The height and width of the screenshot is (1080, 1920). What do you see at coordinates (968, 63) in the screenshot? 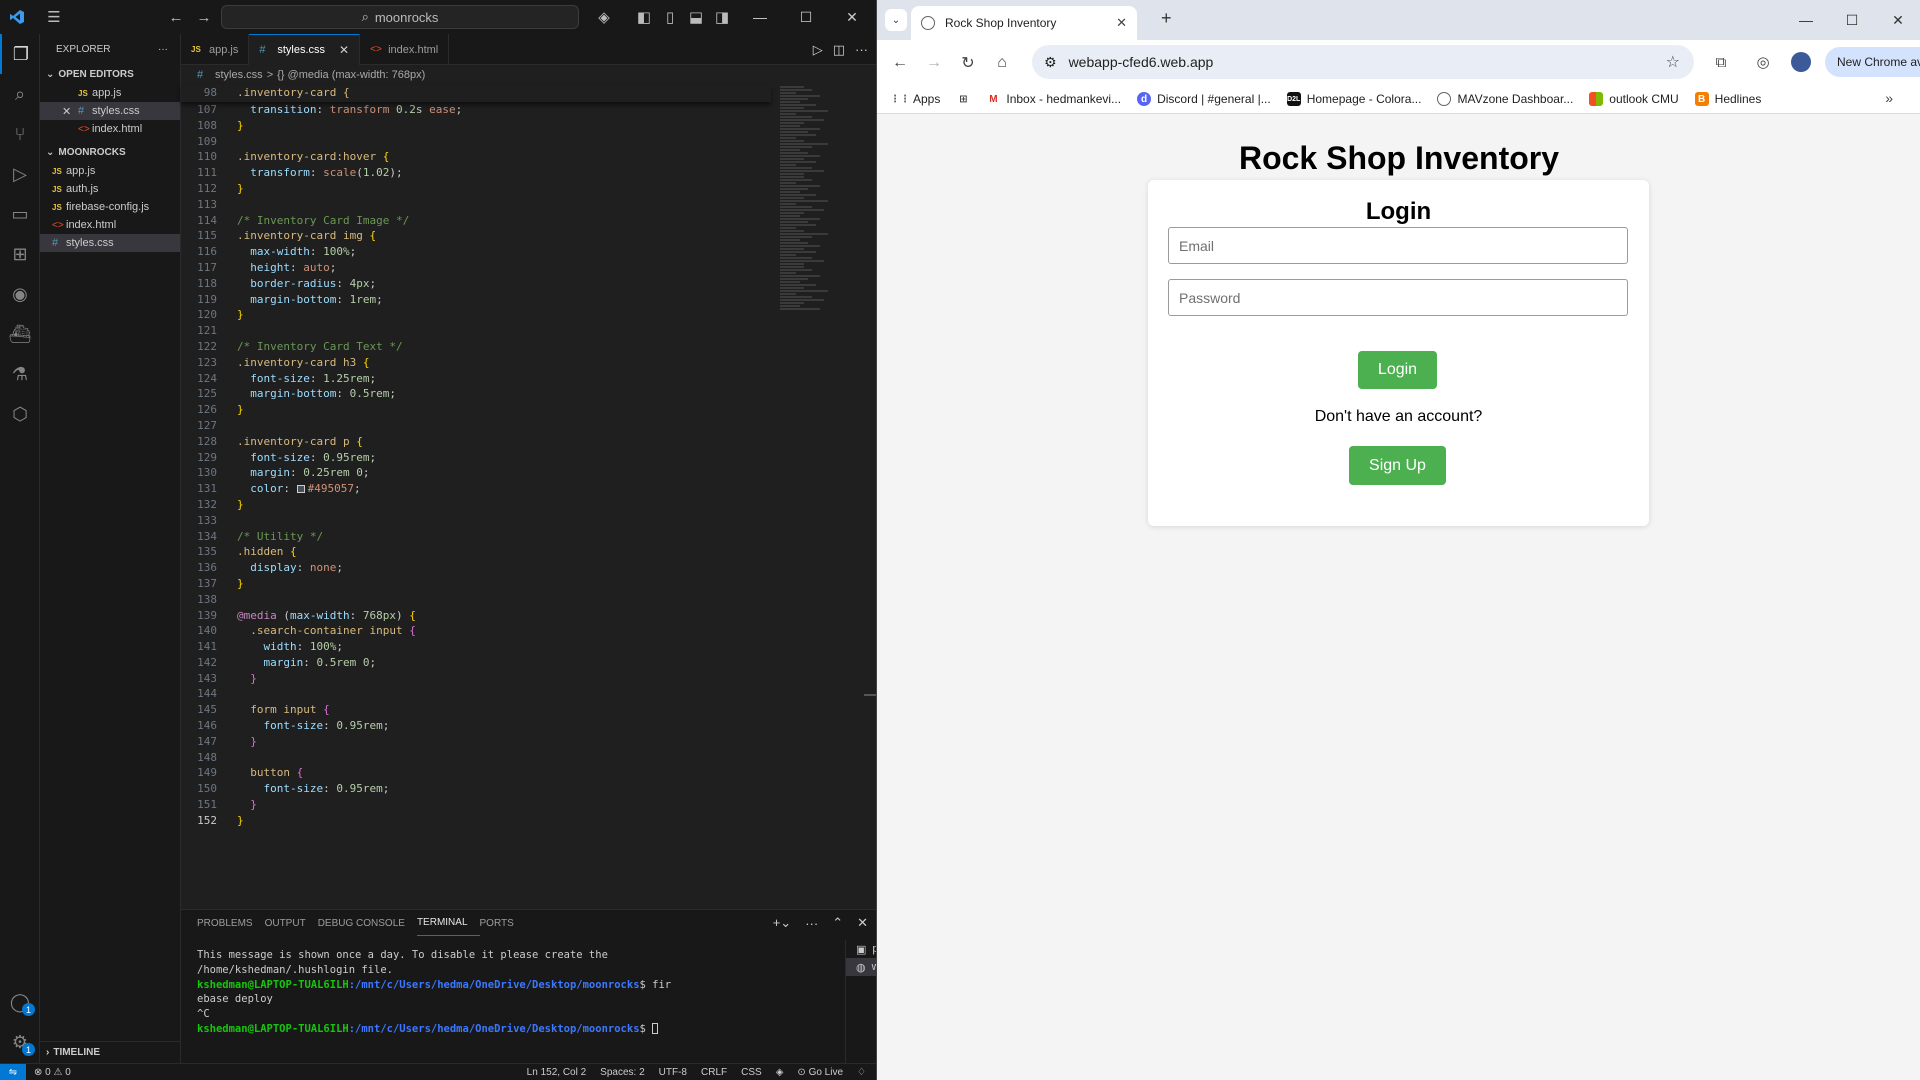
I see `reload-icon: ↻` at bounding box center [968, 63].